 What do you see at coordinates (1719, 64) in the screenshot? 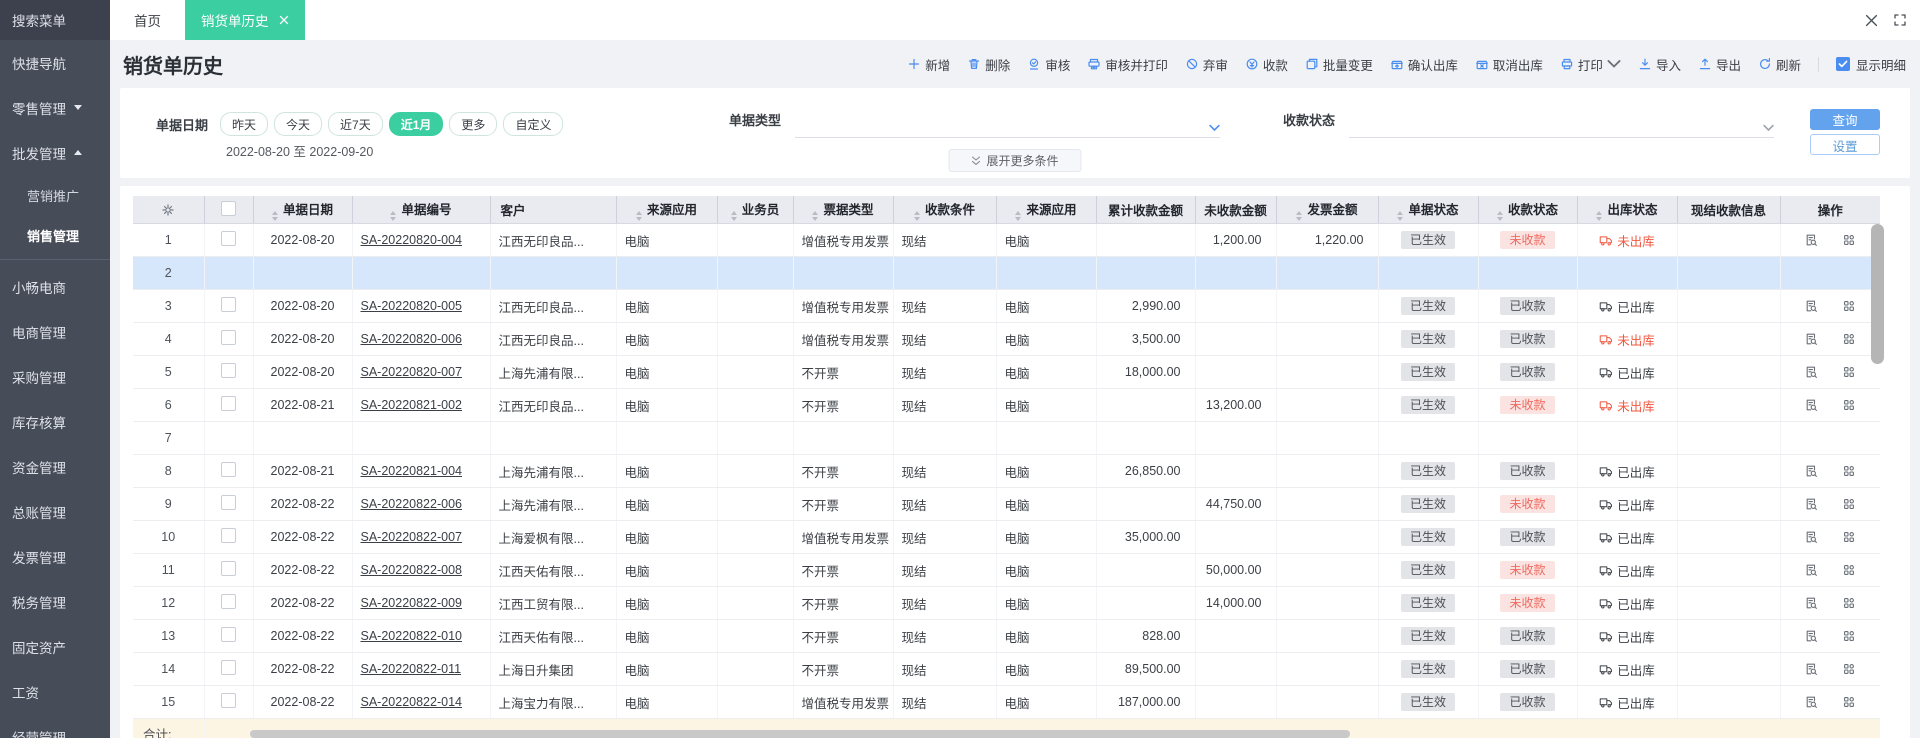
I see `toolbar-button-导出: 导出` at bounding box center [1719, 64].